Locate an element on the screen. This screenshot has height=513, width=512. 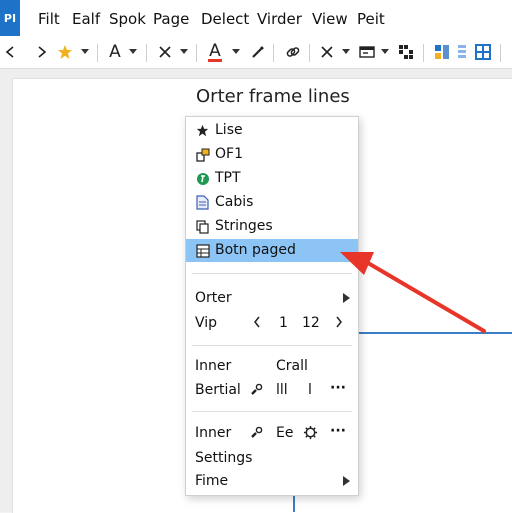
menu-item-label: Cabis is located at coordinates (234, 202).